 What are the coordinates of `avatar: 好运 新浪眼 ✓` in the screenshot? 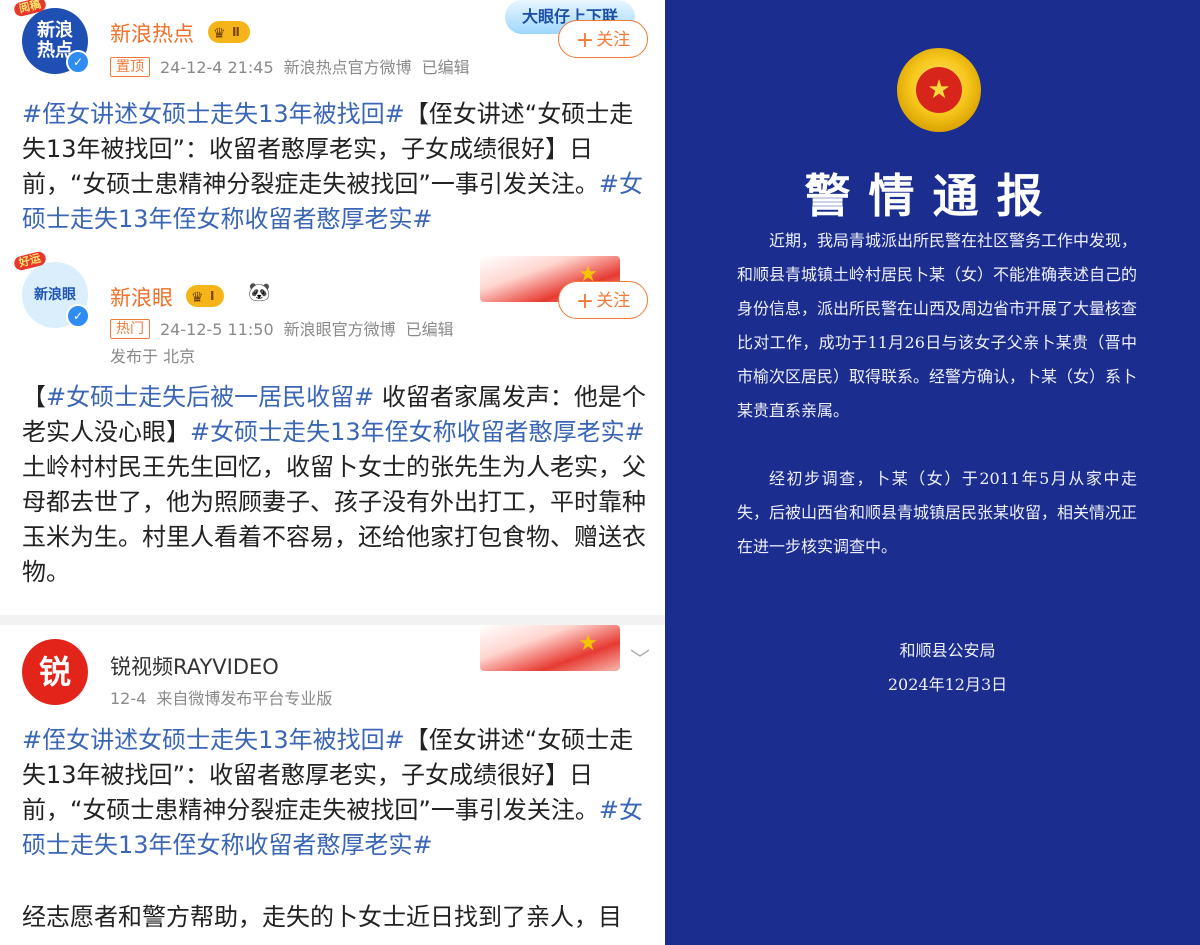 It's located at (51, 289).